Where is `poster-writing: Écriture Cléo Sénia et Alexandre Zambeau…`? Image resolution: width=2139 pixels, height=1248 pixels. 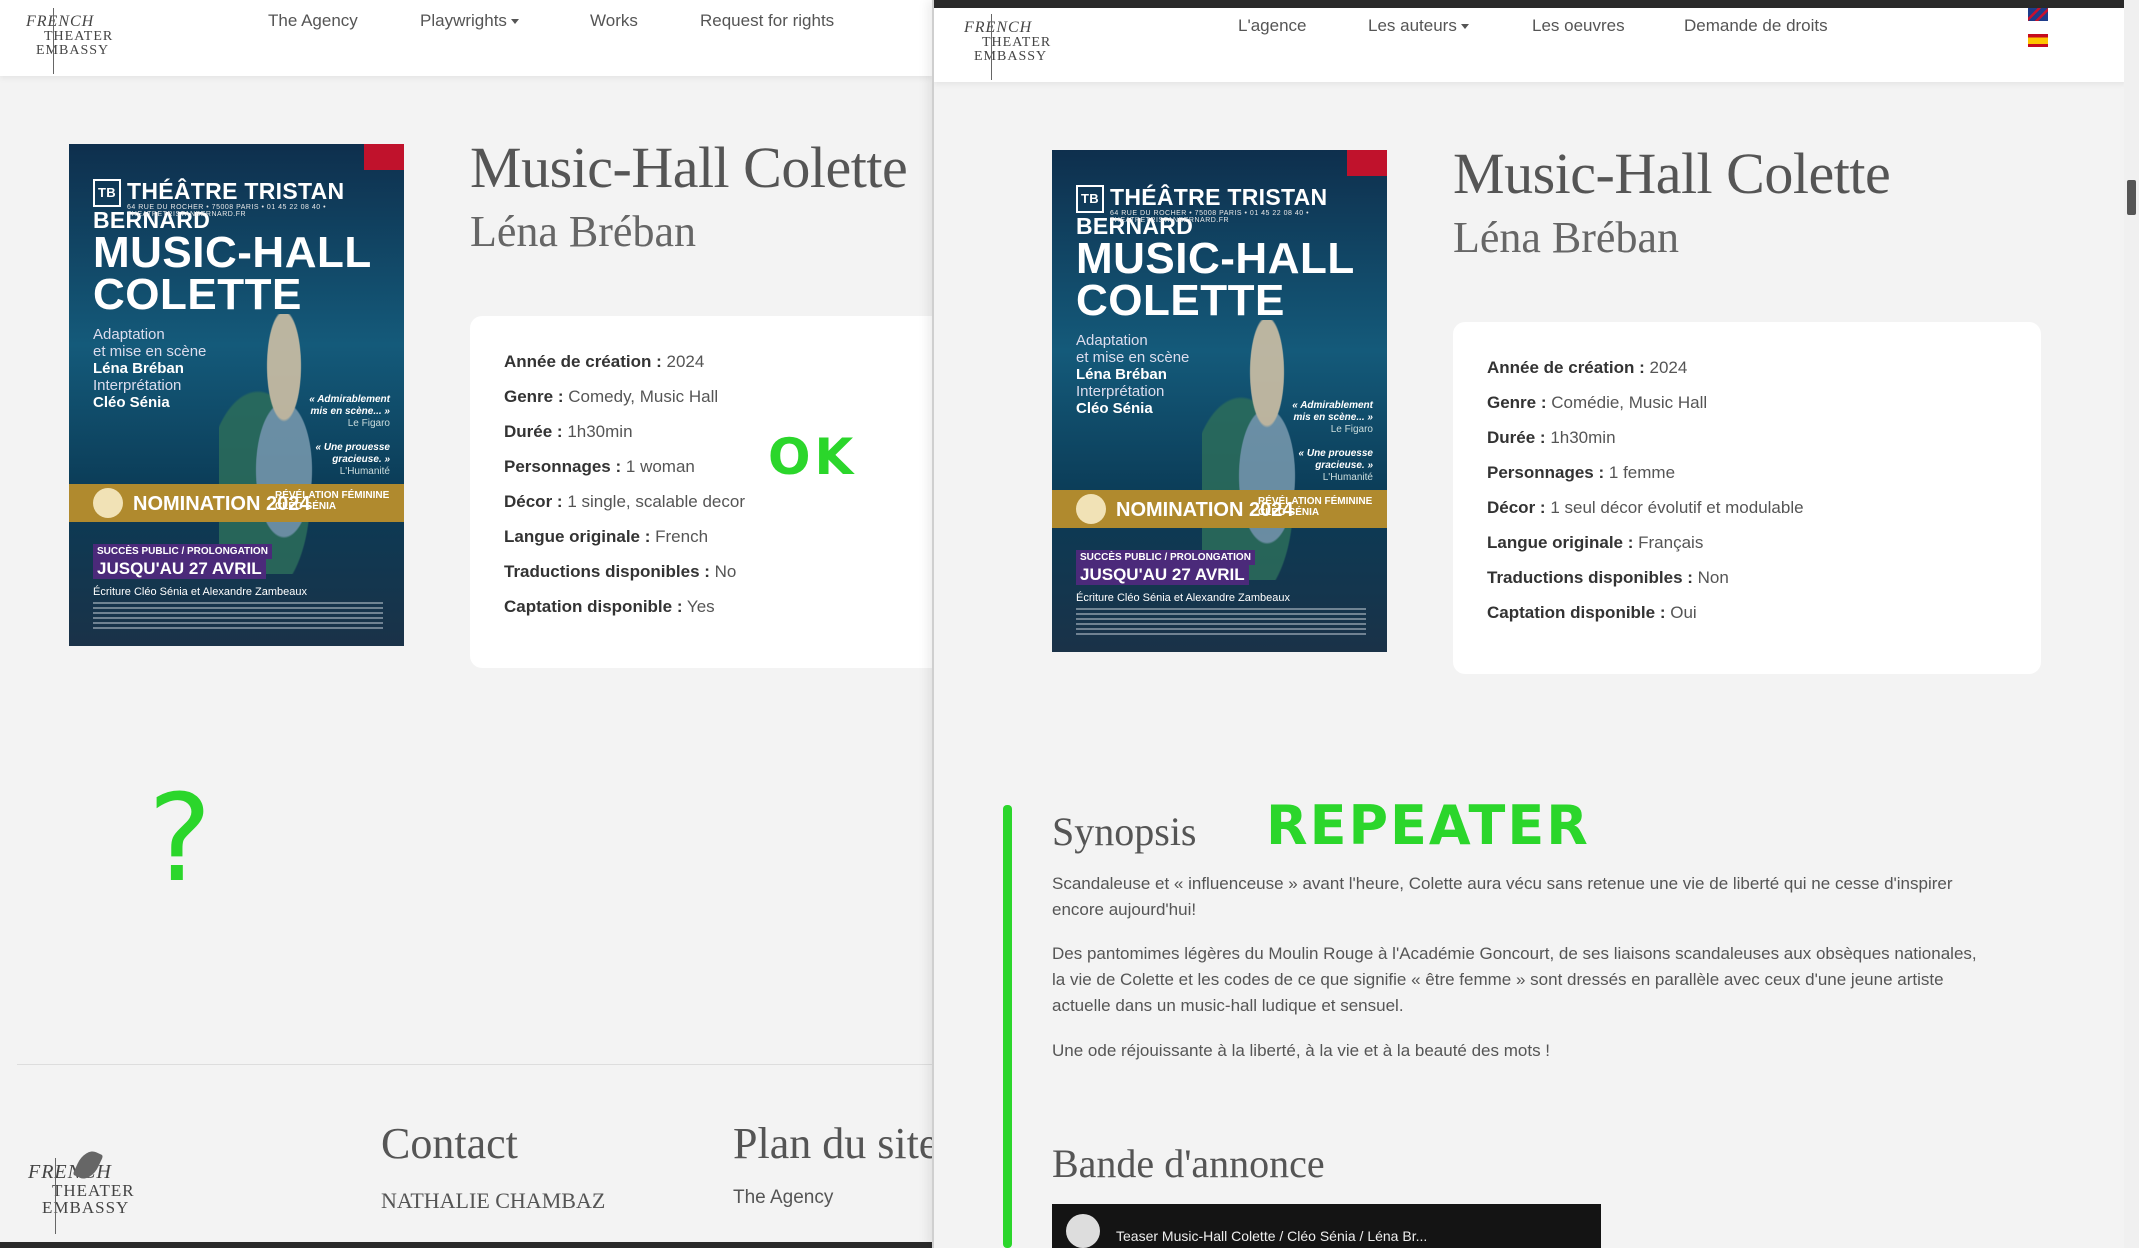
poster-writing: Écriture Cléo Sénia et Alexandre Zambeau… is located at coordinates (200, 592).